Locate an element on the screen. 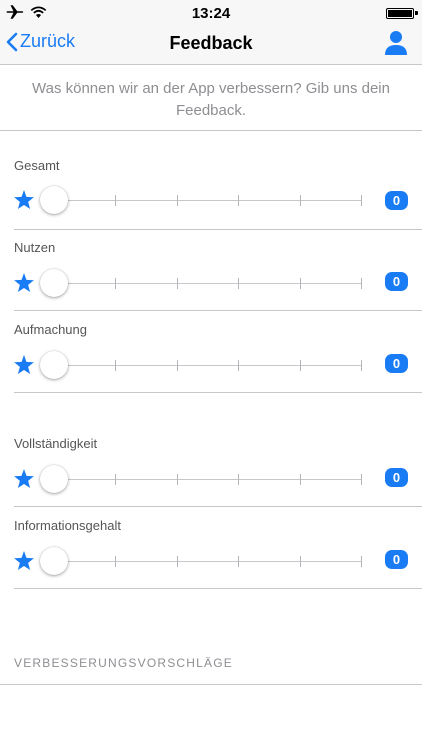  profile-button is located at coordinates (396, 45).